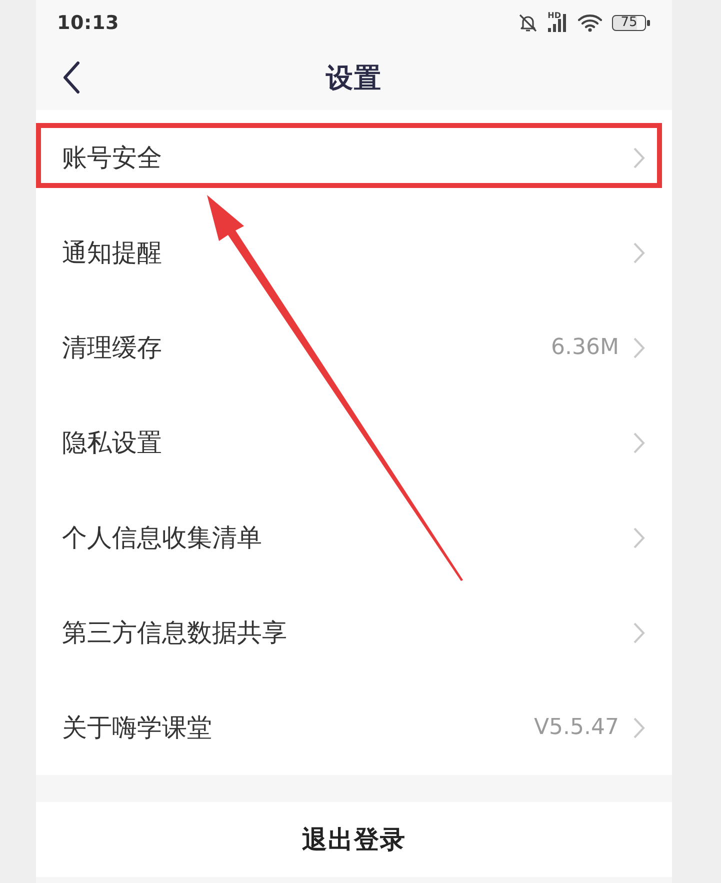  I want to click on settings-item: 关于嗨学课堂 V5.5.47, so click(354, 727).